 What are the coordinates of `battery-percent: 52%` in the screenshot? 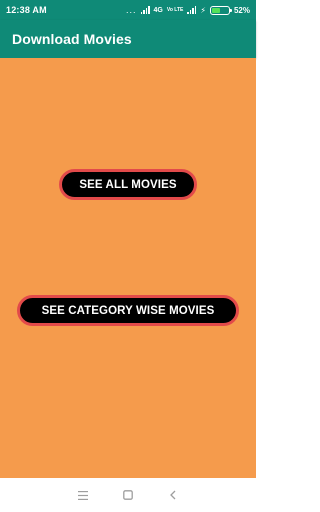 It's located at (241, 10).